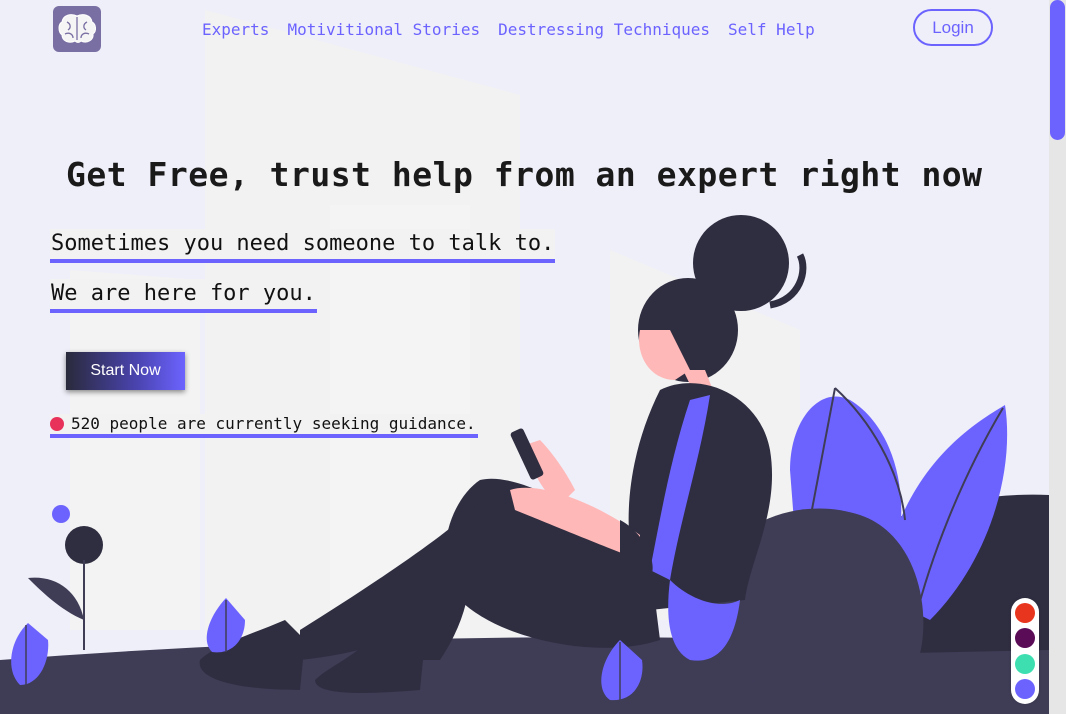  What do you see at coordinates (1057, 357) in the screenshot?
I see `scrollbar-track` at bounding box center [1057, 357].